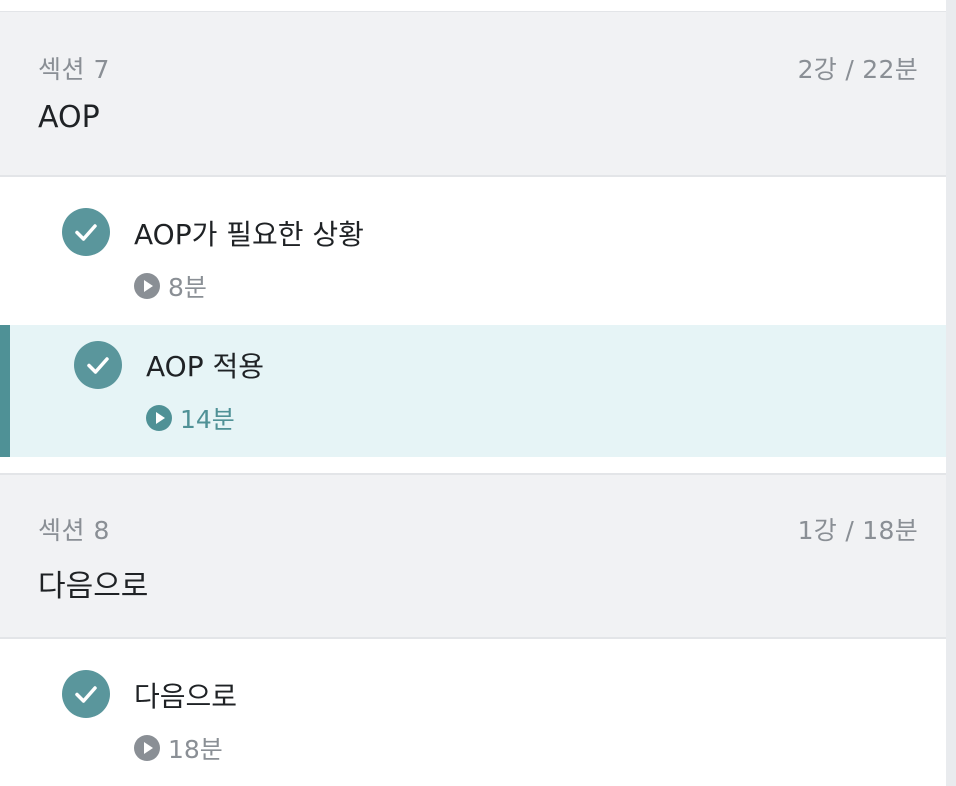 The width and height of the screenshot is (956, 786). I want to click on duration-text: 8분, so click(187, 287).